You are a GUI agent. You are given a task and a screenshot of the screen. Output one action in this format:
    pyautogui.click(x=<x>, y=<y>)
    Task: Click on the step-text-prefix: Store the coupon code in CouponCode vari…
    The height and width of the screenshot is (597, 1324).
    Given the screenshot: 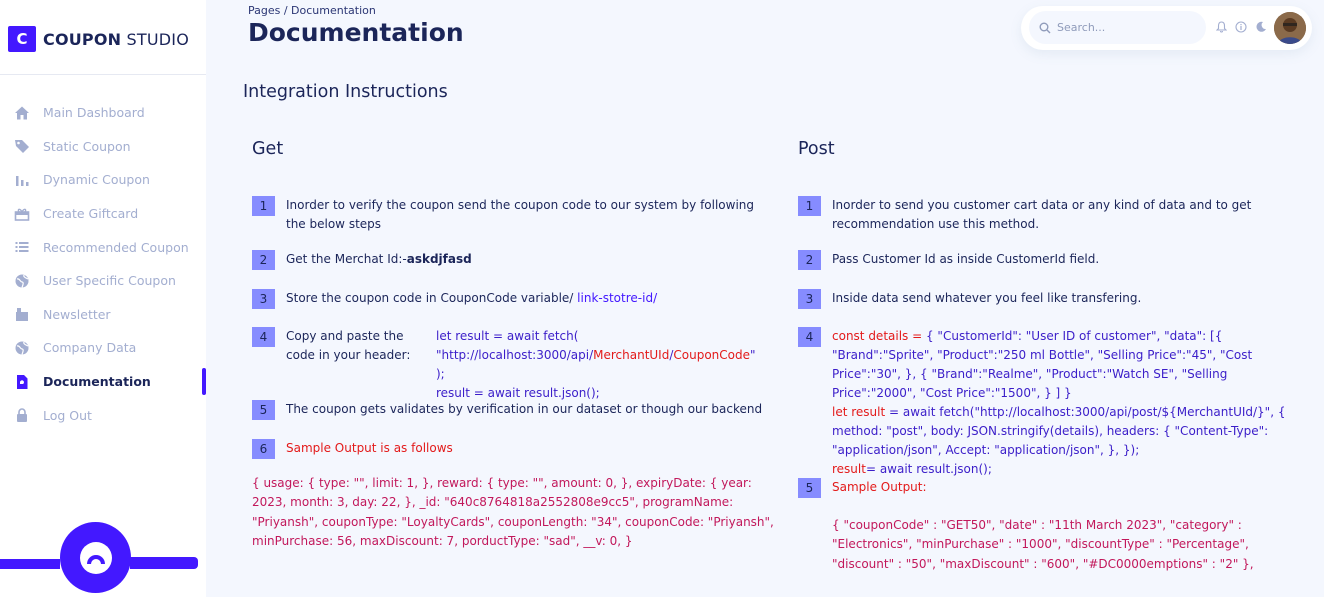 What is the action you would take?
    pyautogui.click(x=432, y=298)
    